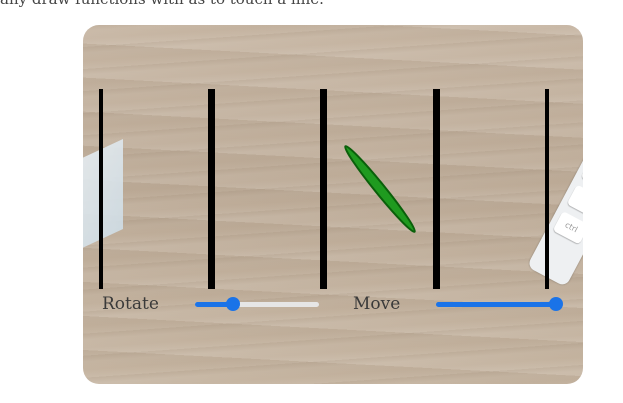  I want to click on needle-svg, so click(380, 189).